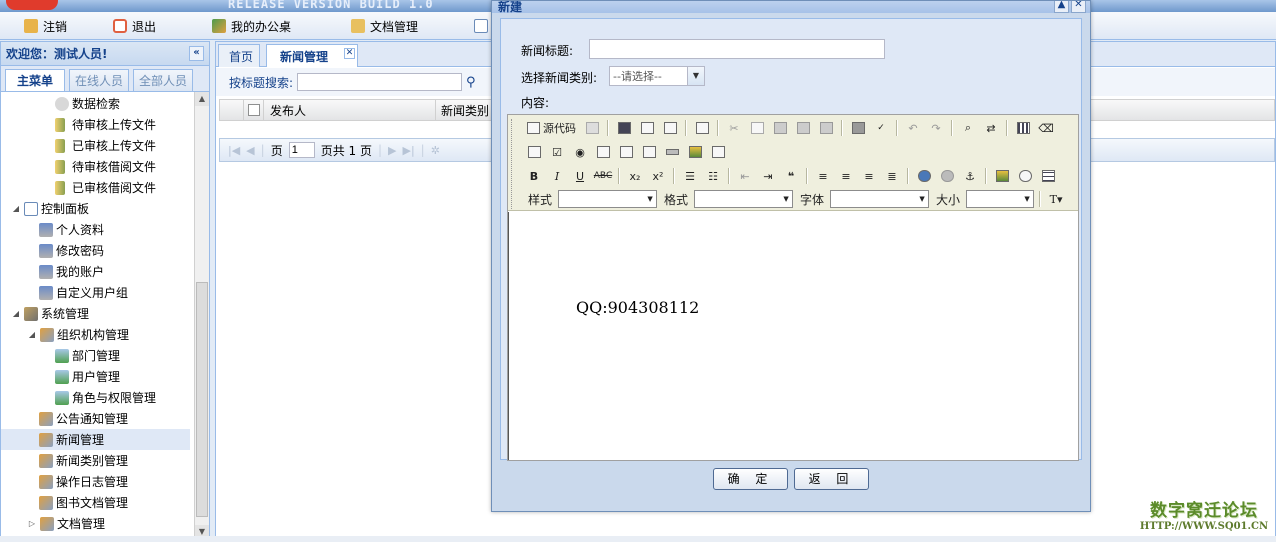  Describe the element at coordinates (737, 49) in the screenshot. I see `news-title-input` at that location.